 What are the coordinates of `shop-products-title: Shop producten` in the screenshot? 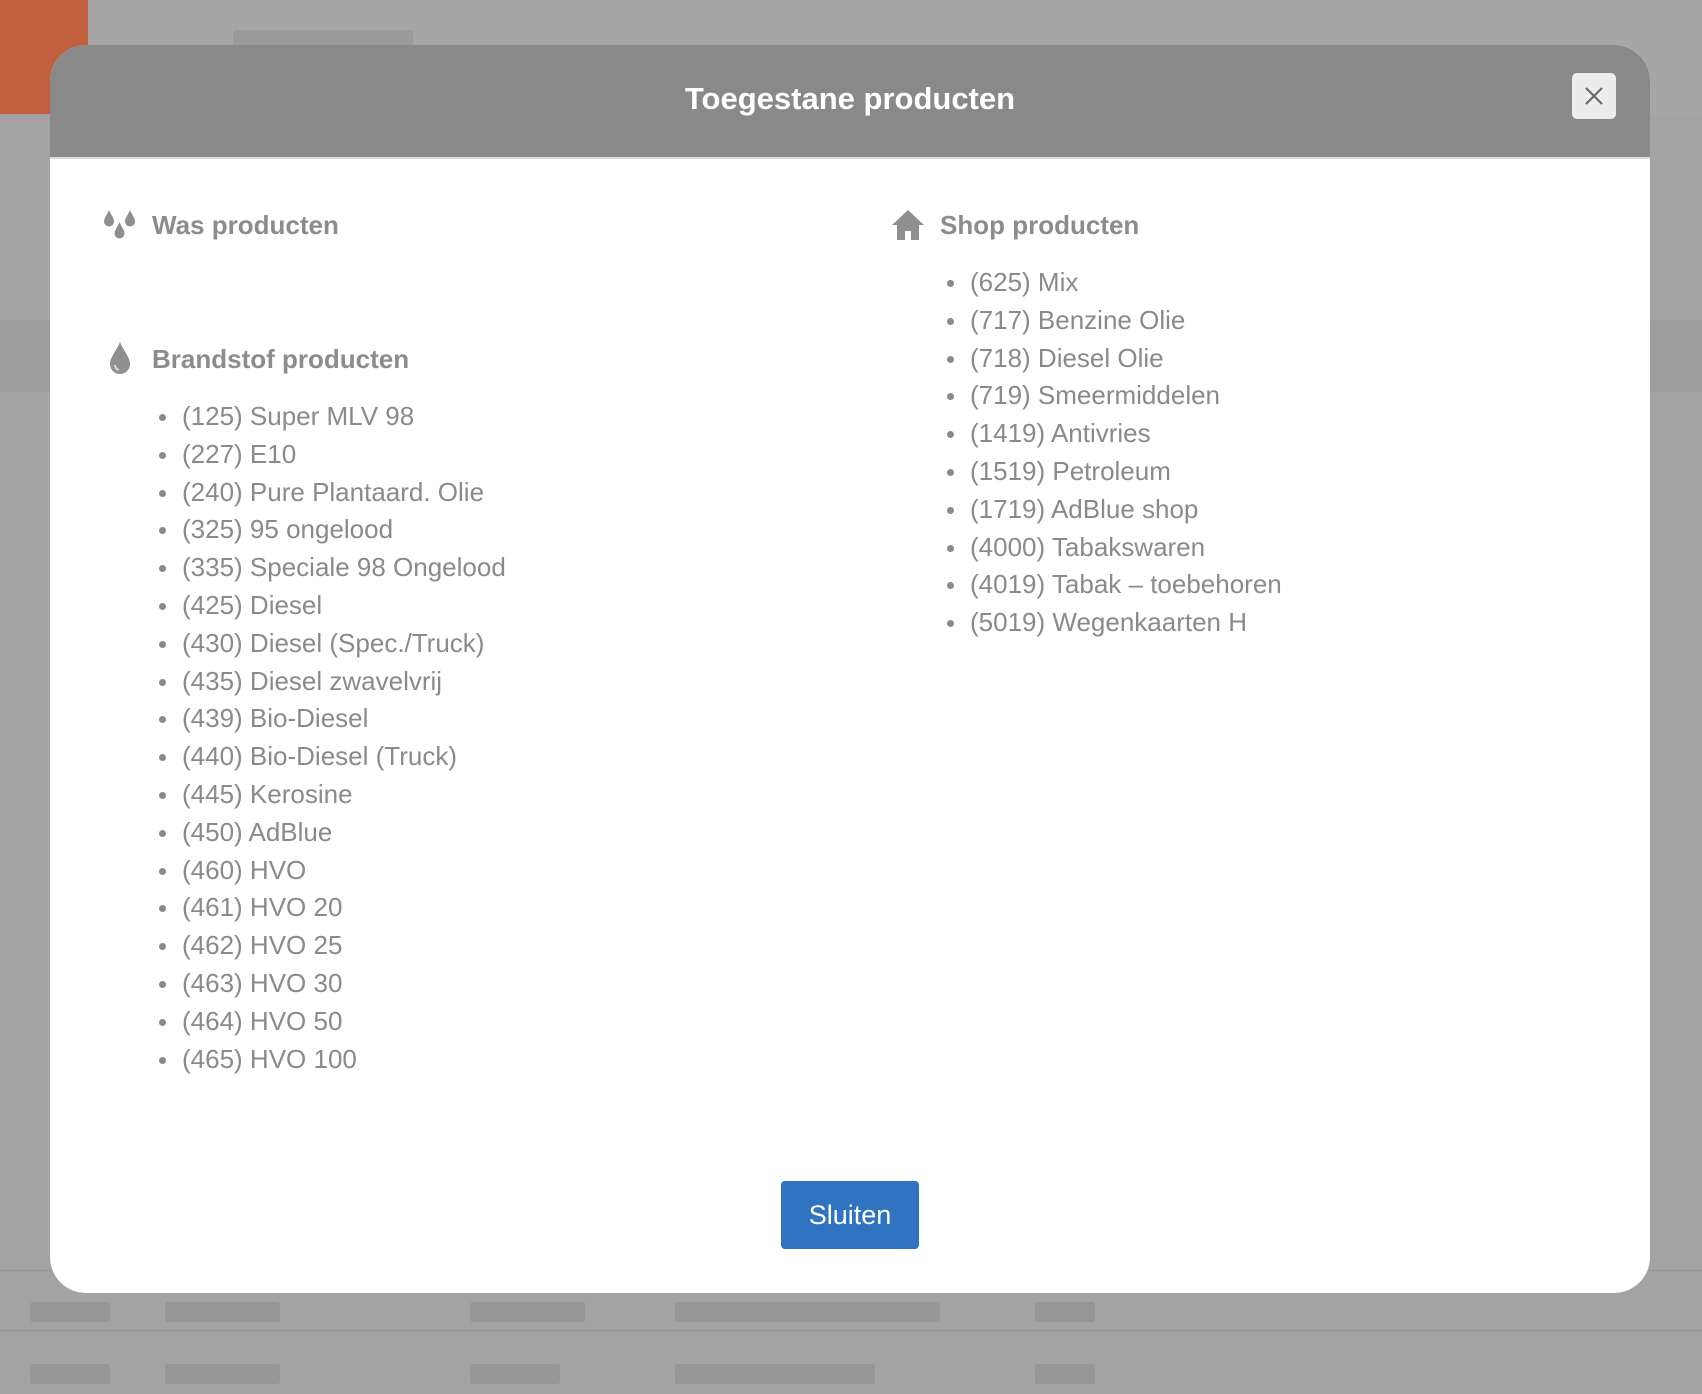 It's located at (1040, 224).